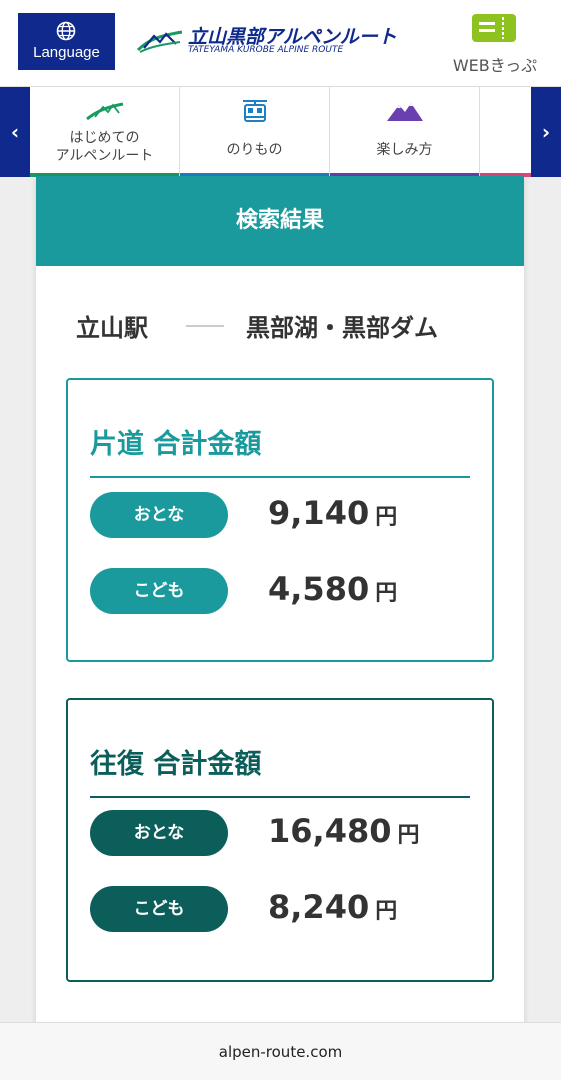 The image size is (561, 1080). I want to click on ropeway-icon, so click(255, 111).